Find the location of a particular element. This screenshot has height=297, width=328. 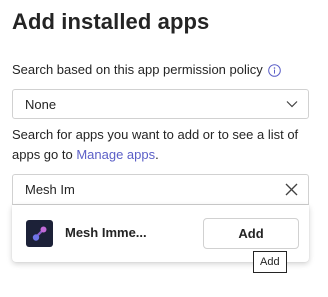

dropdown-selected-value: None is located at coordinates (41, 104).